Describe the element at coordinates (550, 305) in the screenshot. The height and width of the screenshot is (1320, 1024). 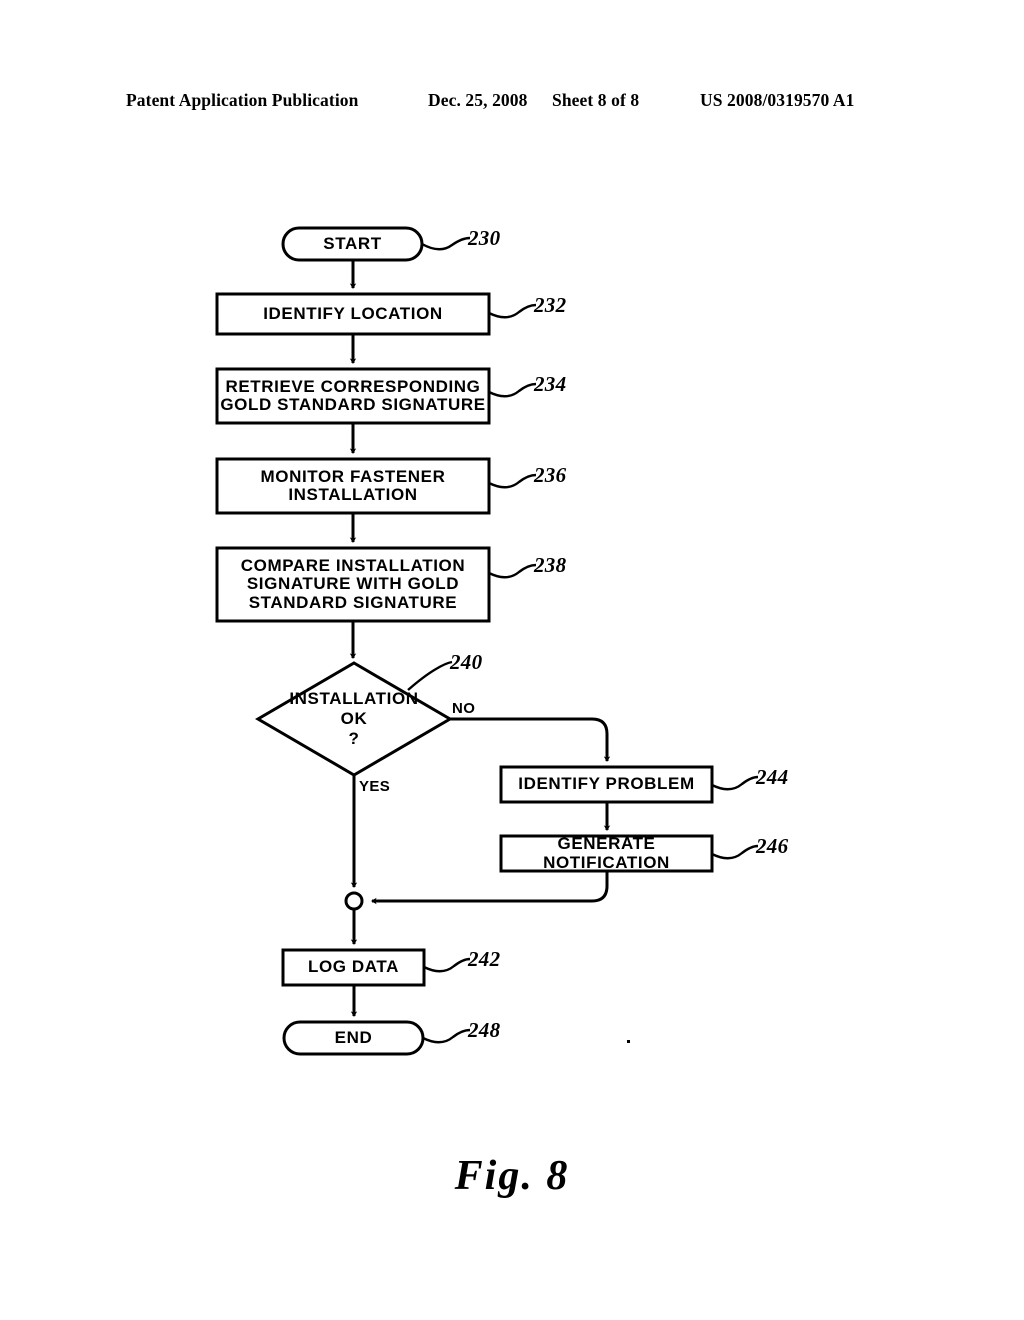
I see `ref-numeral-232: 232` at that location.